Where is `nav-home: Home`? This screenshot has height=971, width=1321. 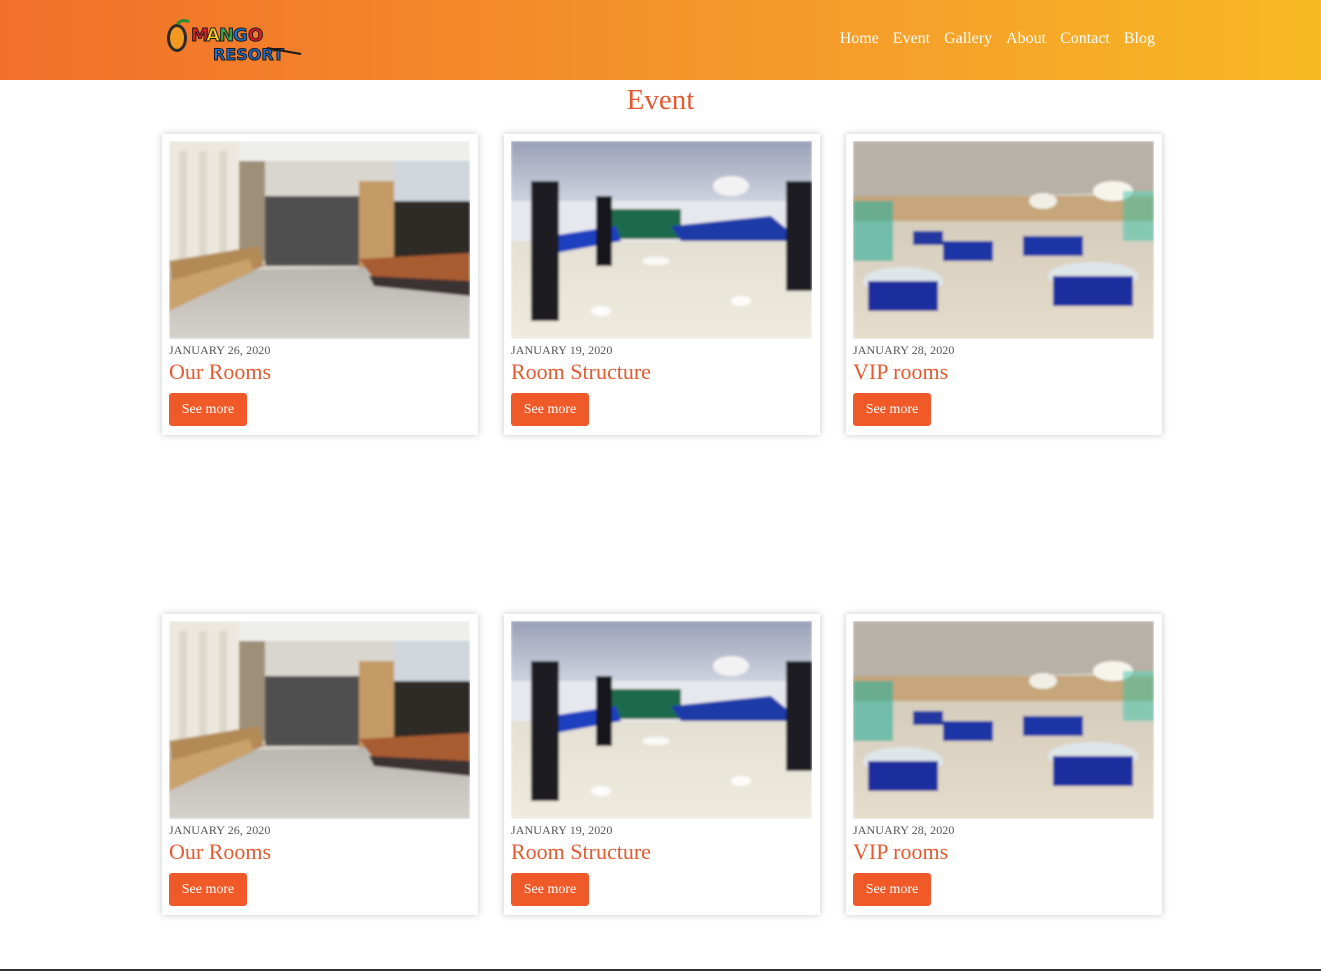 nav-home: Home is located at coordinates (859, 39).